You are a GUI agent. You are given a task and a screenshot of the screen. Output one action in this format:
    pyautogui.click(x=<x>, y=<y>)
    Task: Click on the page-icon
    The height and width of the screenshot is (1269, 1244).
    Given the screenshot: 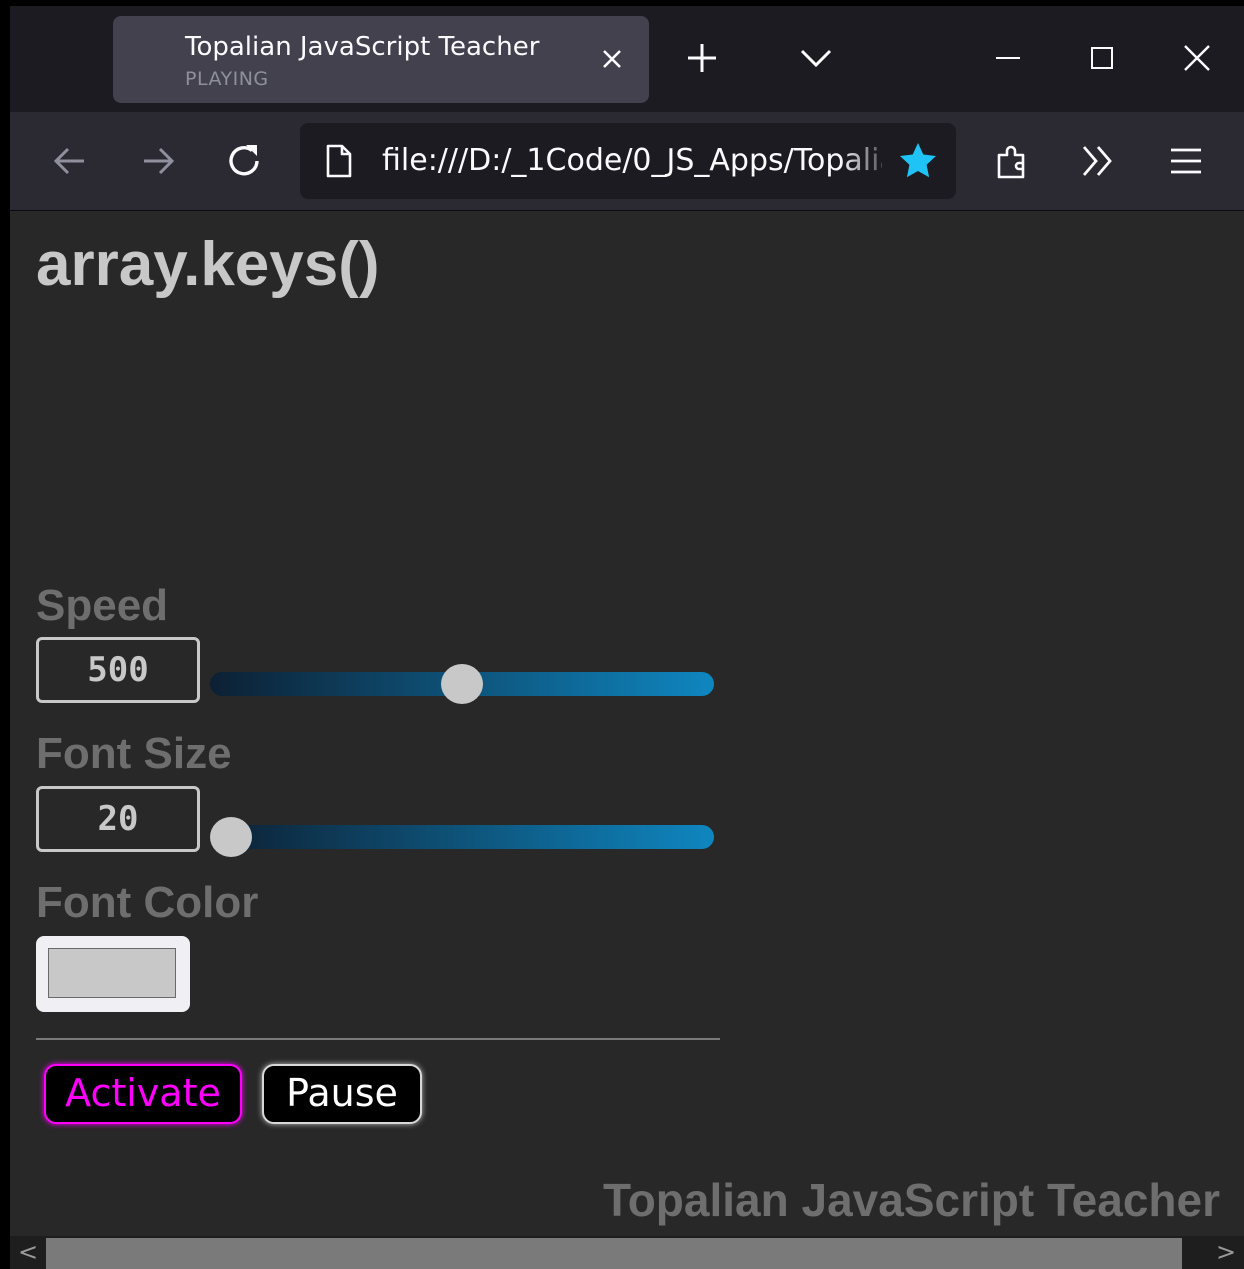 What is the action you would take?
    pyautogui.click(x=339, y=161)
    